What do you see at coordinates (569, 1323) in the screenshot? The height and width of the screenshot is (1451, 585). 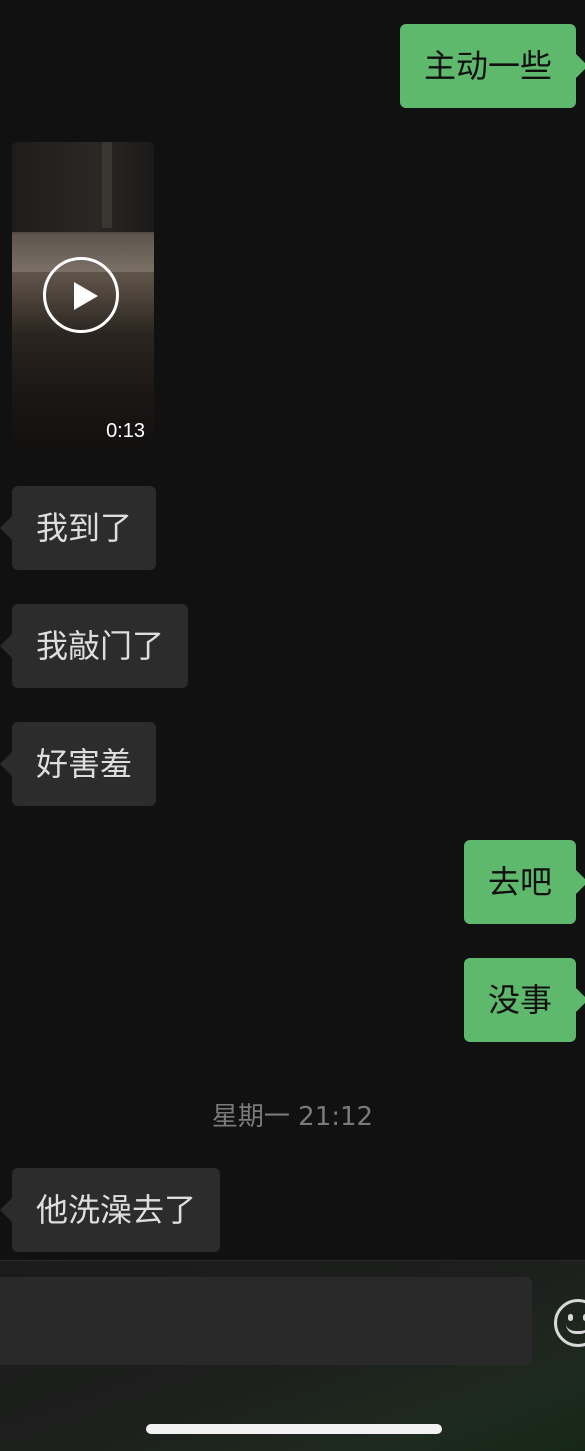 I see `smiley-face-icon` at bounding box center [569, 1323].